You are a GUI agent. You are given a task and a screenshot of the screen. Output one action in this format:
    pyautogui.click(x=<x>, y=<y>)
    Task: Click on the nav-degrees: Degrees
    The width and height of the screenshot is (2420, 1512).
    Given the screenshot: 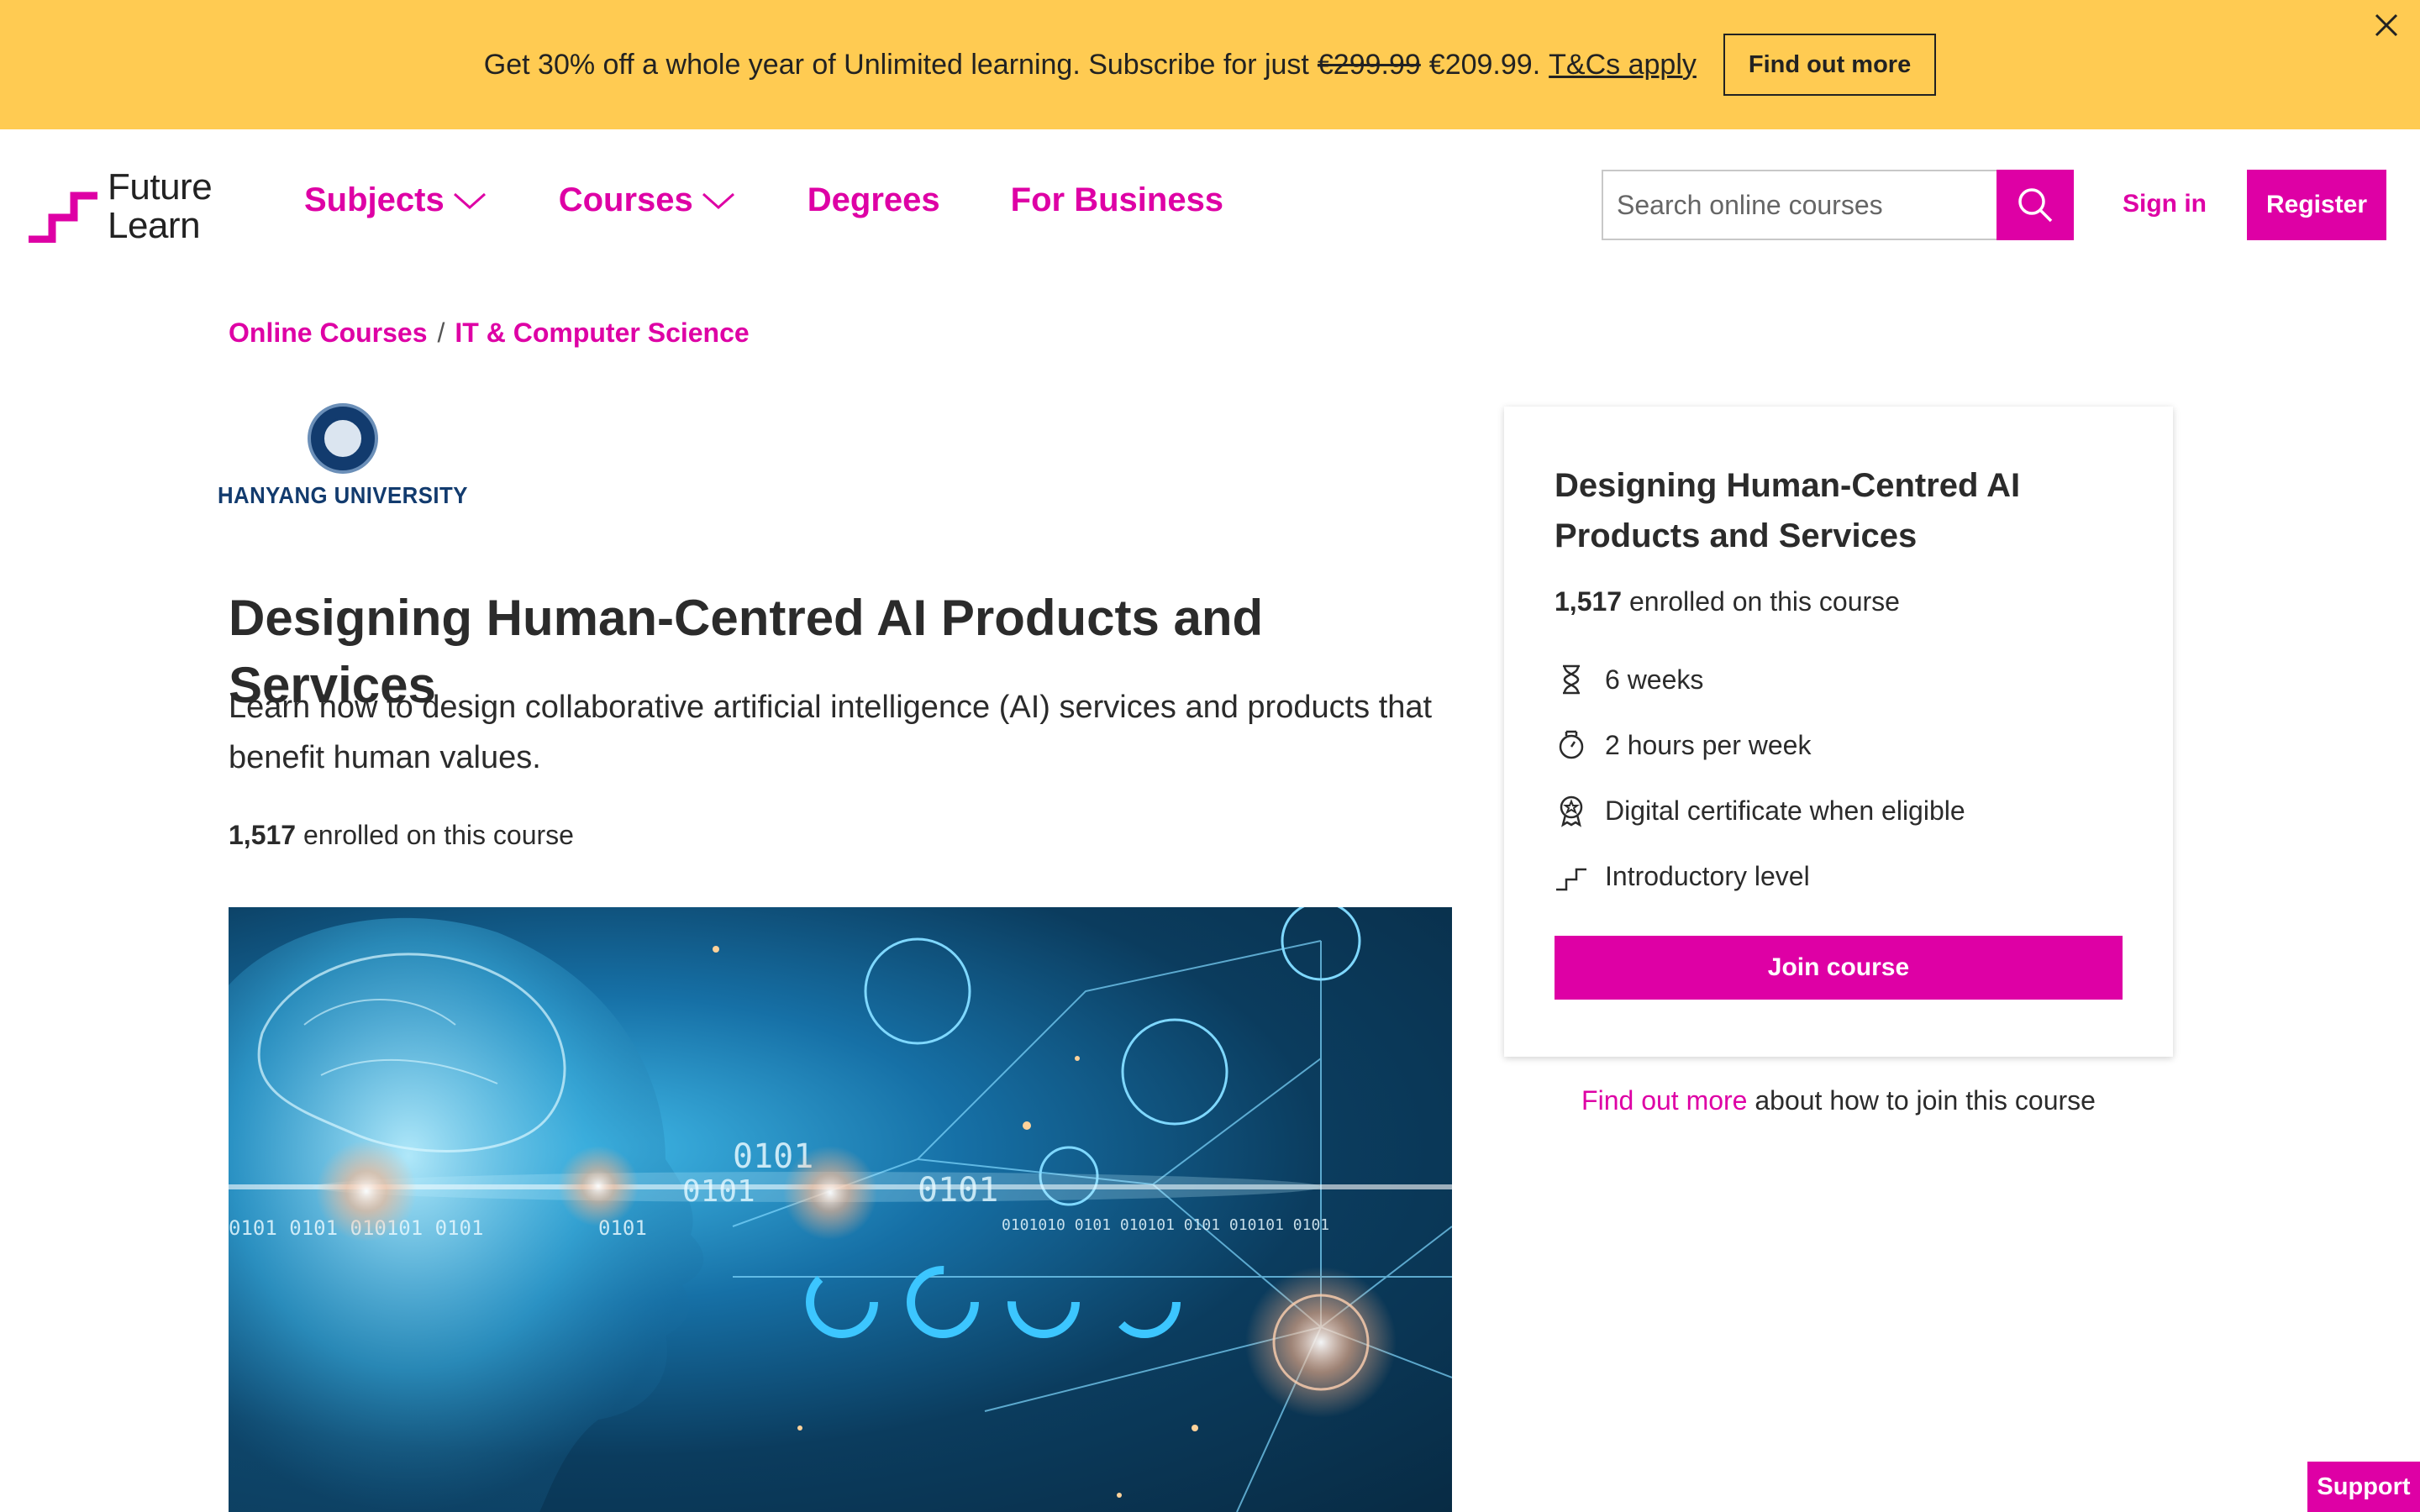 What is the action you would take?
    pyautogui.click(x=874, y=200)
    